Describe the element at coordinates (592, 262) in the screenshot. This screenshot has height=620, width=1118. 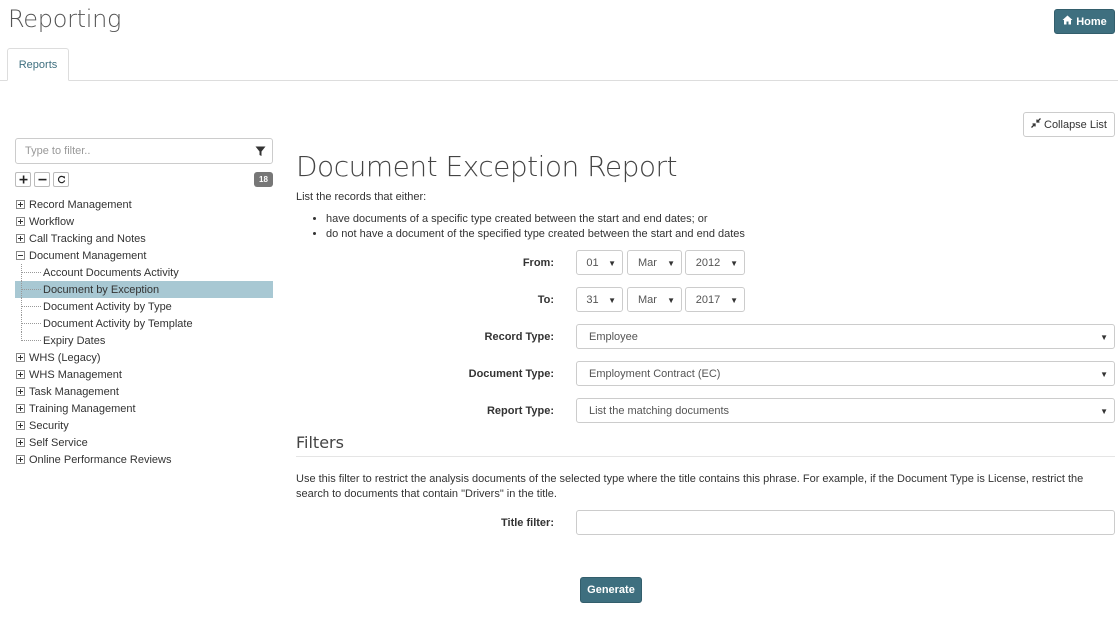
I see `from-day-value: 01` at that location.